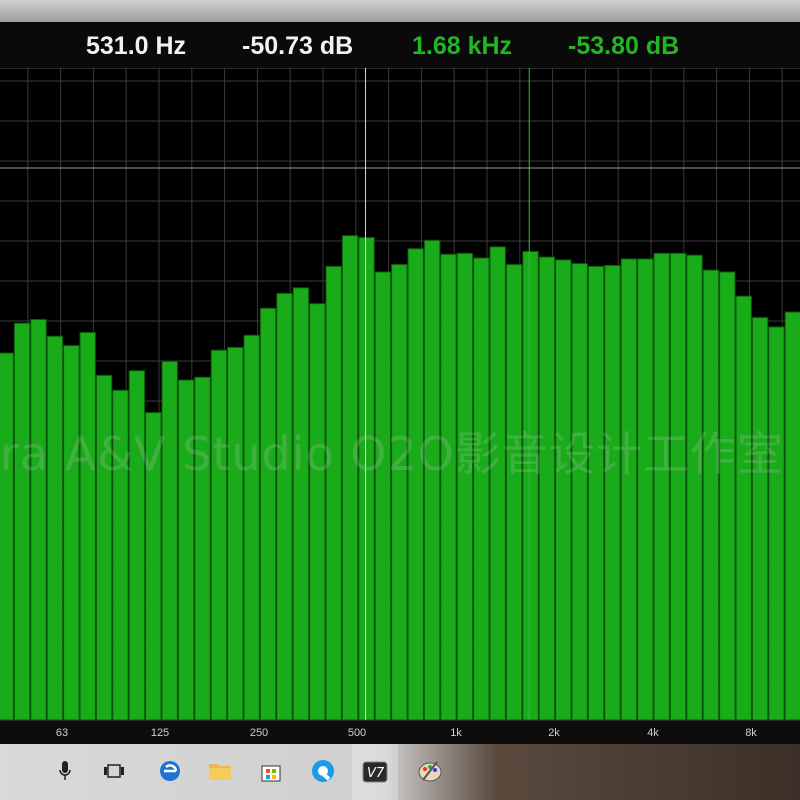  Describe the element at coordinates (751, 733) in the screenshot. I see `tick-label-8k: 8k` at that location.